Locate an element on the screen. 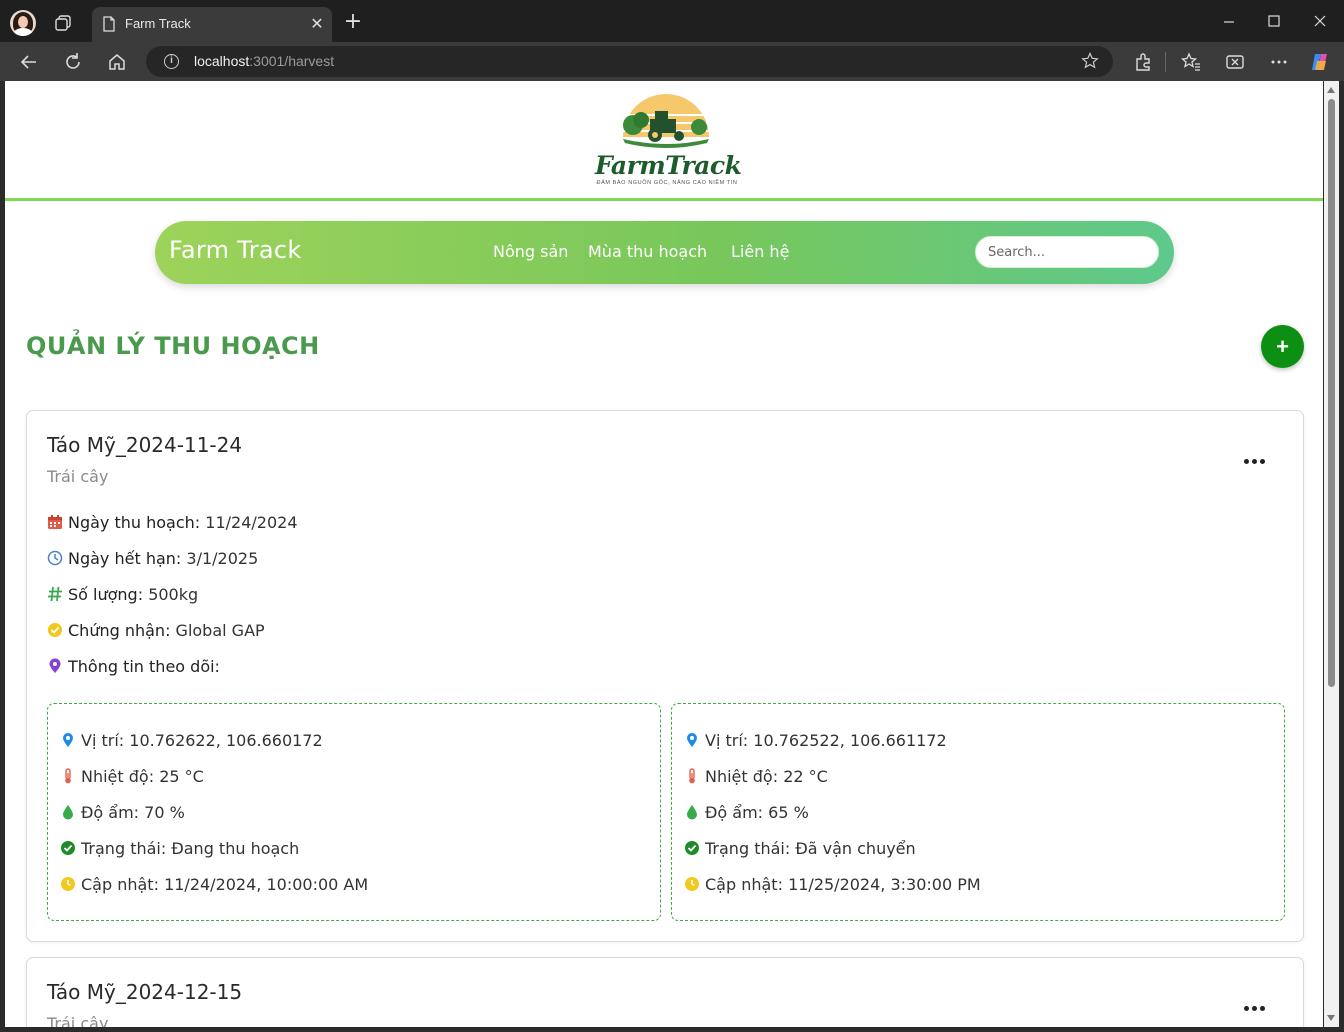 The width and height of the screenshot is (1344, 1032). tab-title: Farm Track is located at coordinates (158, 23).